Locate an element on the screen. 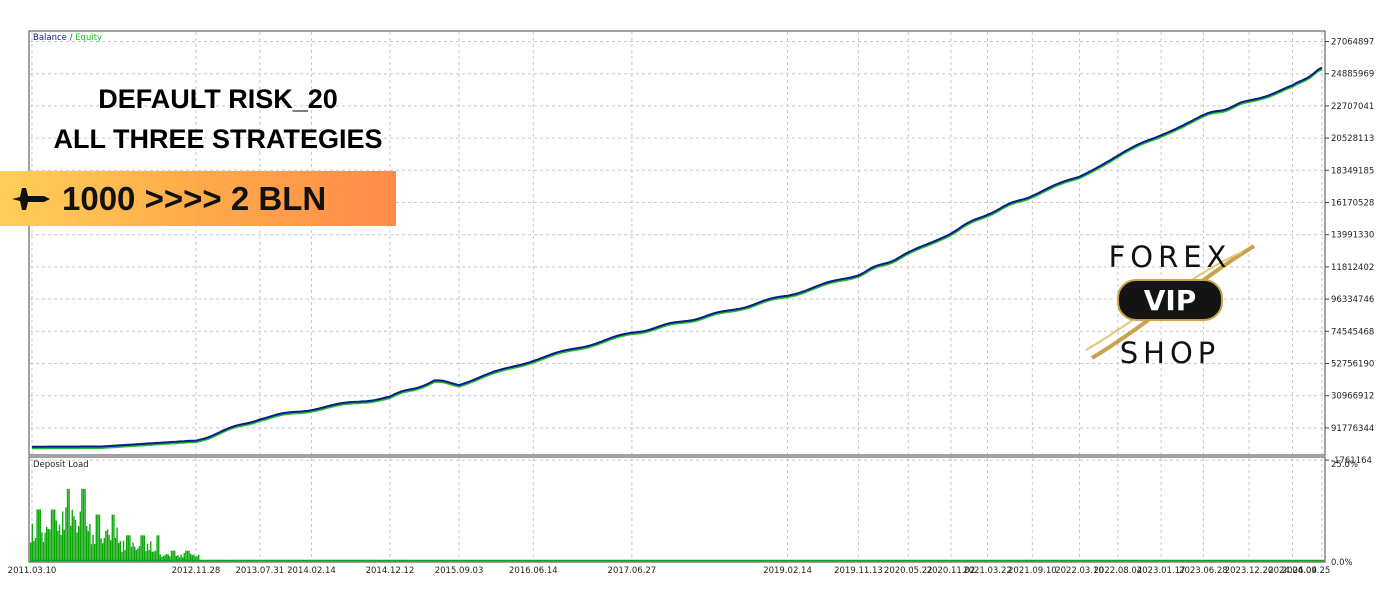 This screenshot has width=1400, height=605. x-tick-label: 2016.06.14 is located at coordinates (533, 571).